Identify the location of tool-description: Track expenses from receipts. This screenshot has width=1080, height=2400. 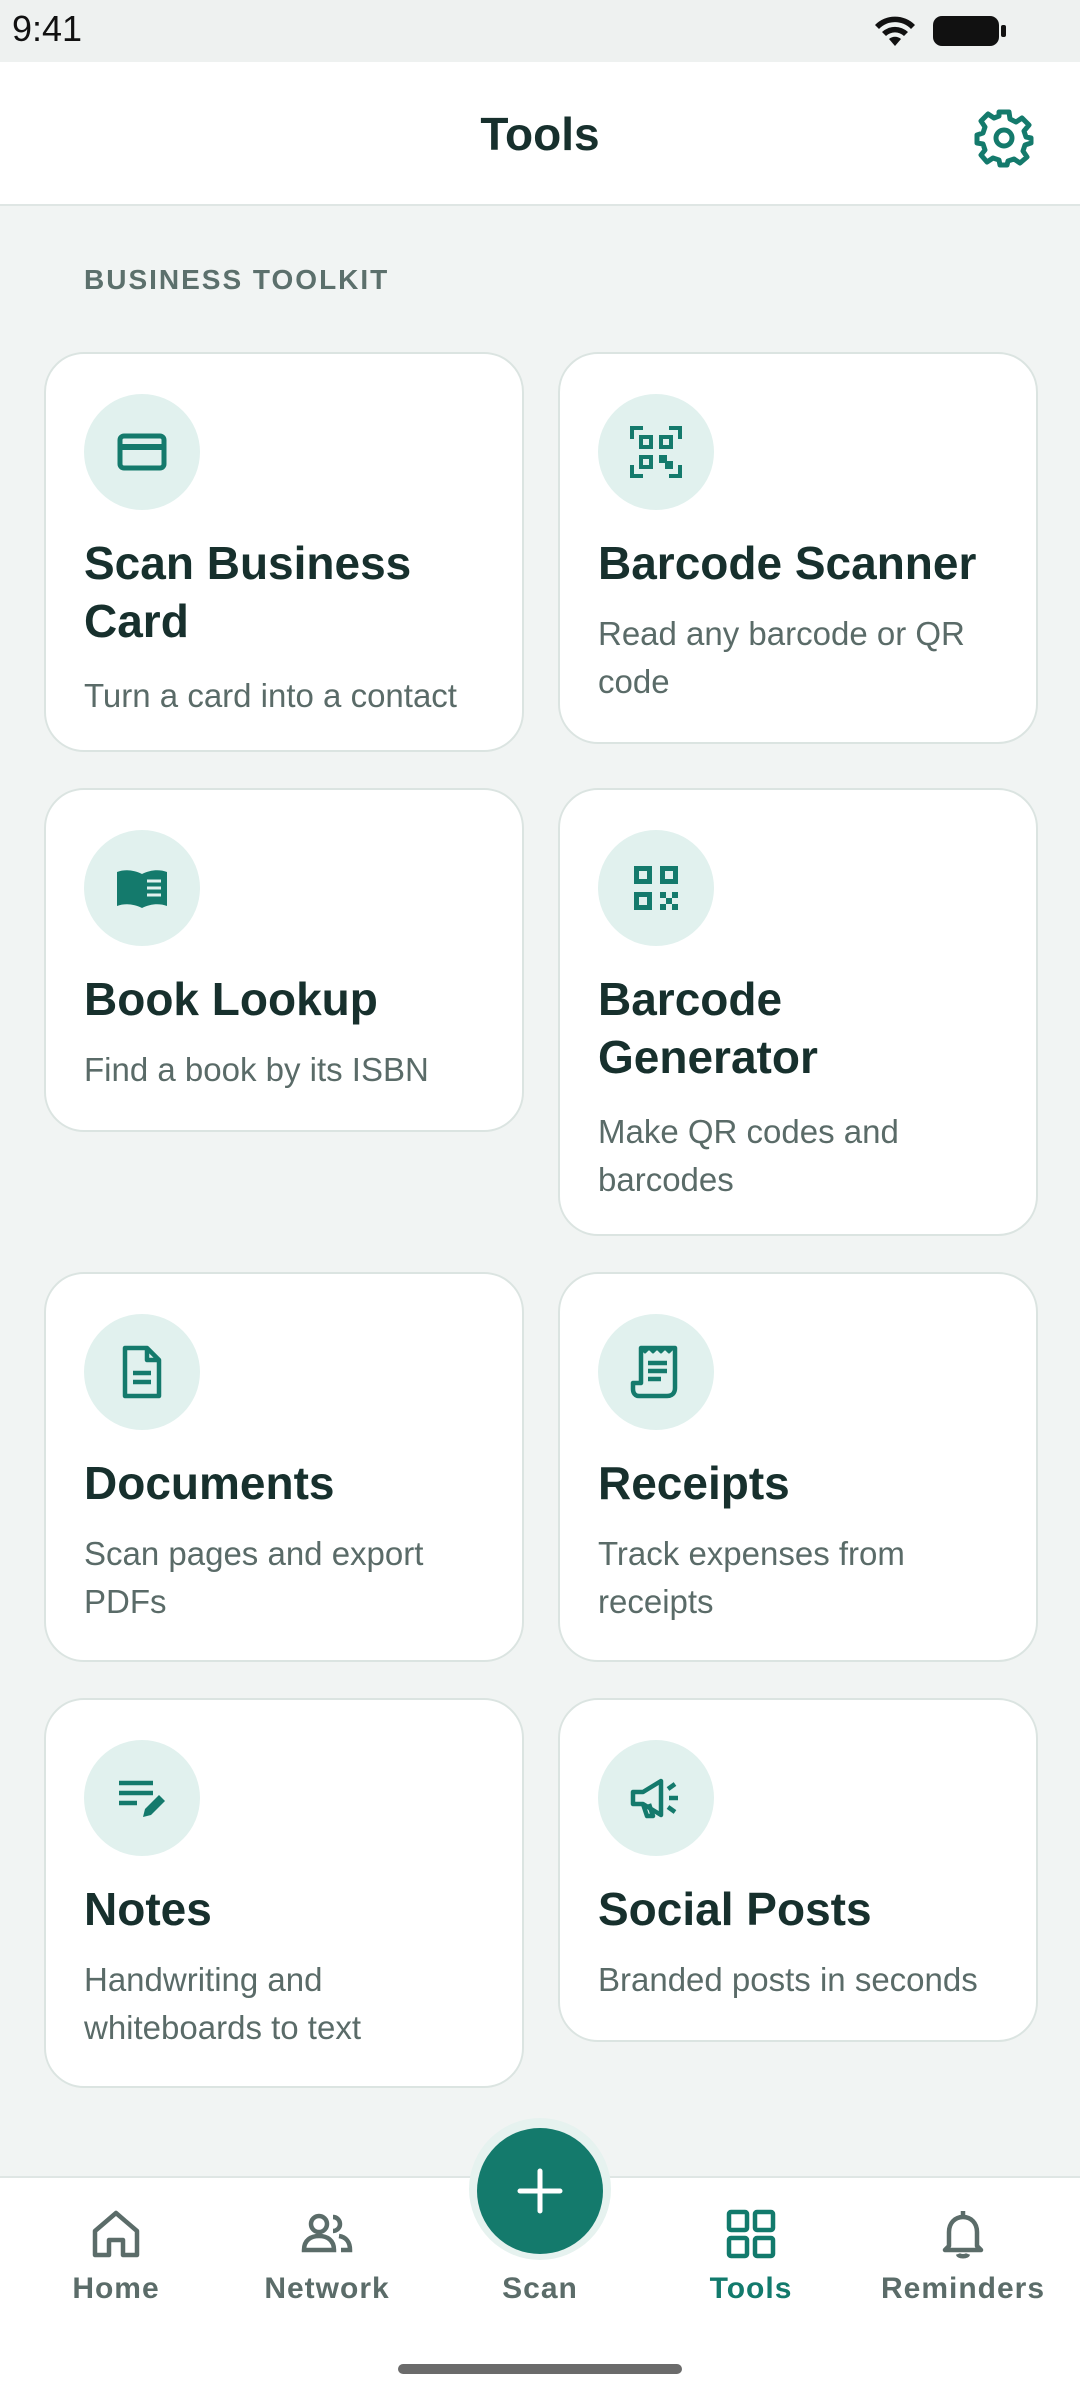
(751, 1577).